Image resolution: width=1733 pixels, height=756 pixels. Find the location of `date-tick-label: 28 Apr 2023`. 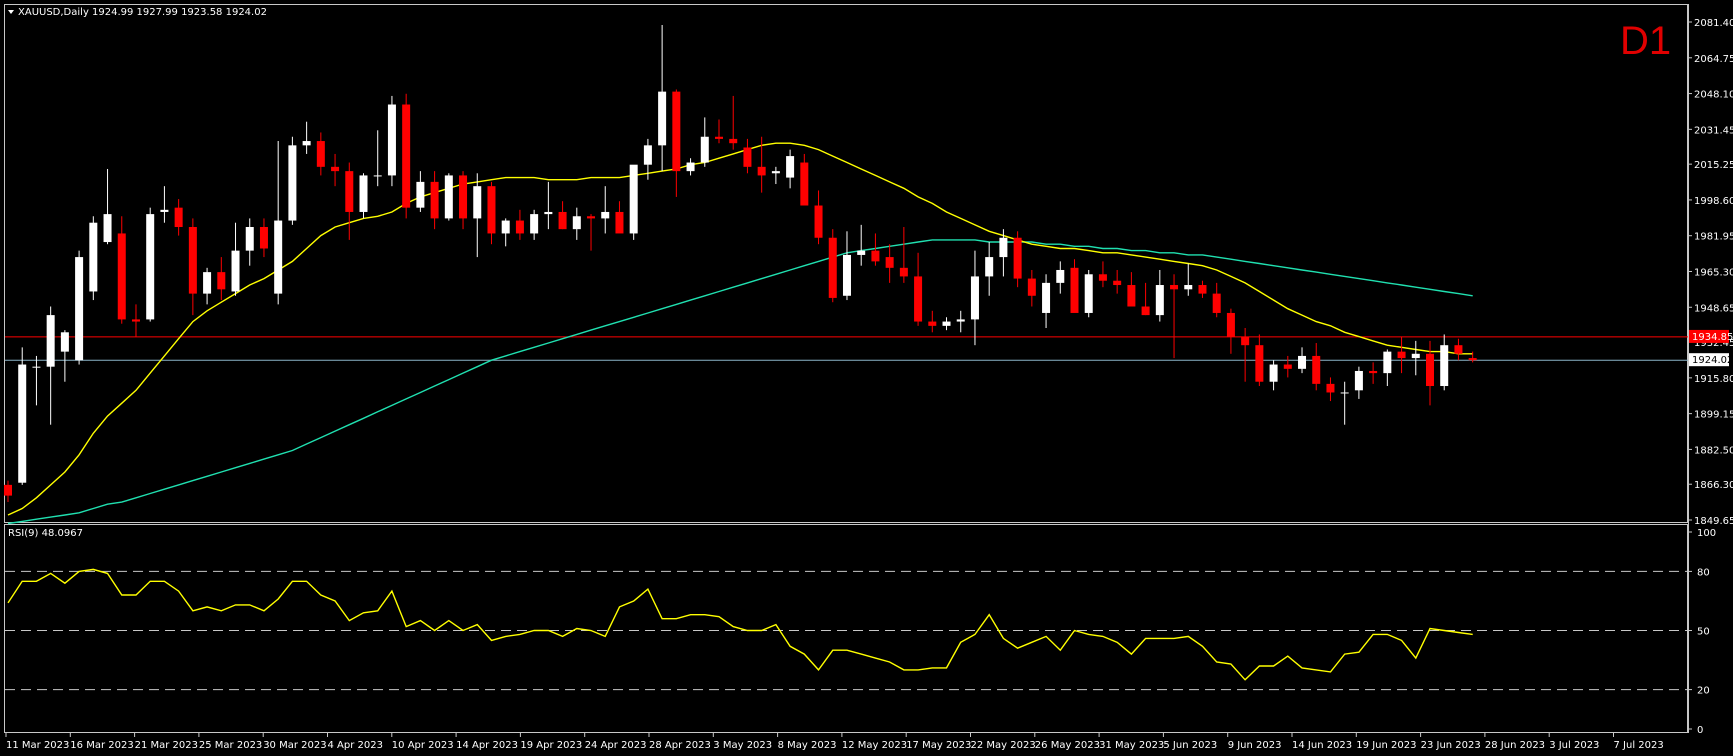

date-tick-label: 28 Apr 2023 is located at coordinates (680, 745).